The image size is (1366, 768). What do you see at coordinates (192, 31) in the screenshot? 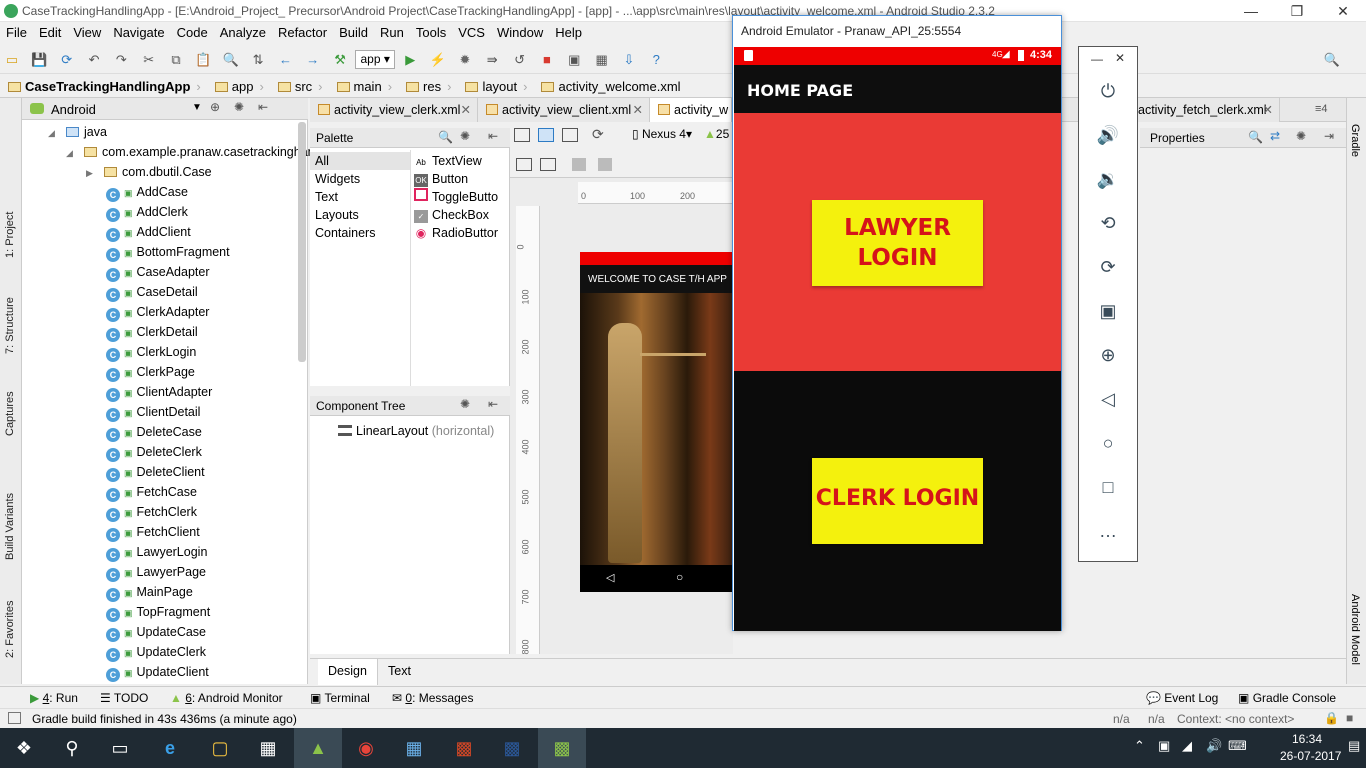
I see `menu-code: Code` at bounding box center [192, 31].